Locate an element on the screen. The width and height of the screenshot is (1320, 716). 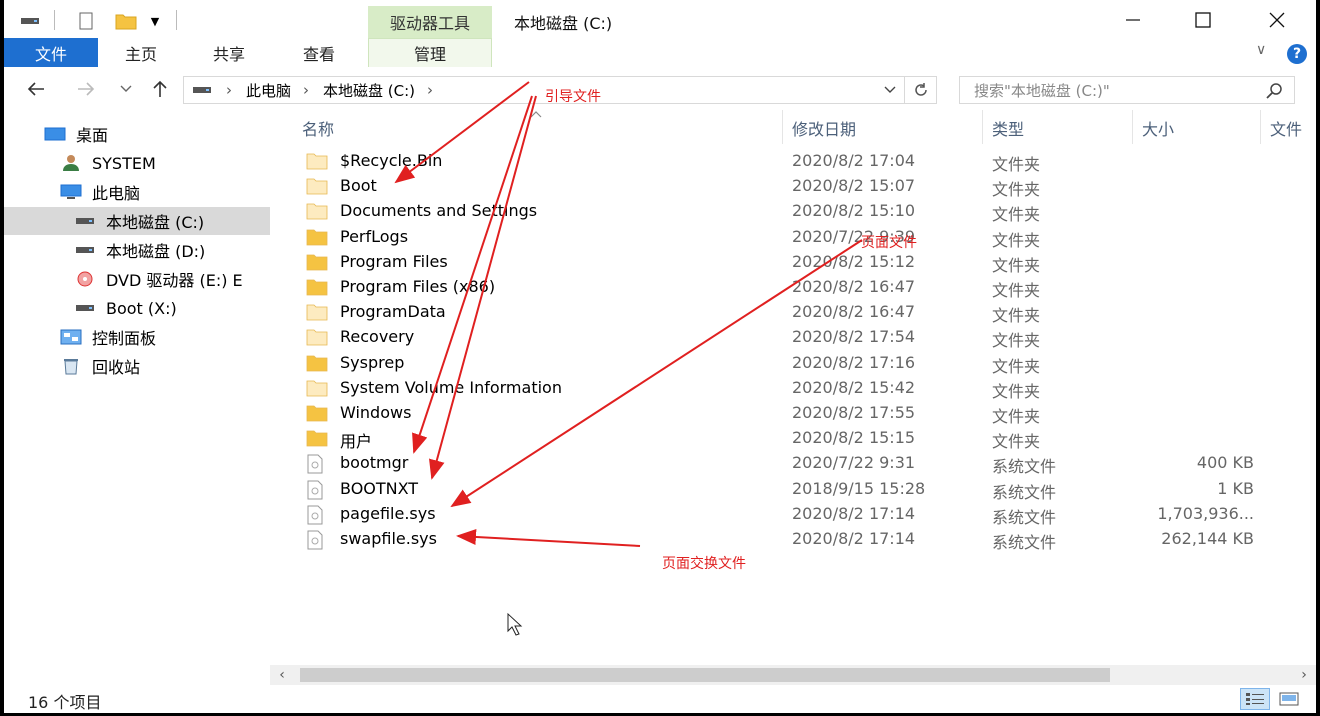
arrow-to-bootmgr is located at coordinates (472, 274).